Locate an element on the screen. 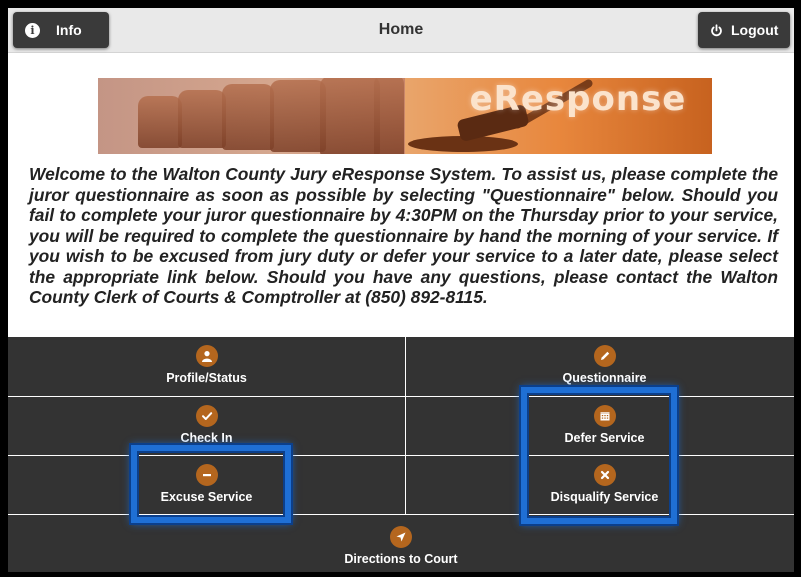  profile-status-label: Profile/Status is located at coordinates (206, 378).